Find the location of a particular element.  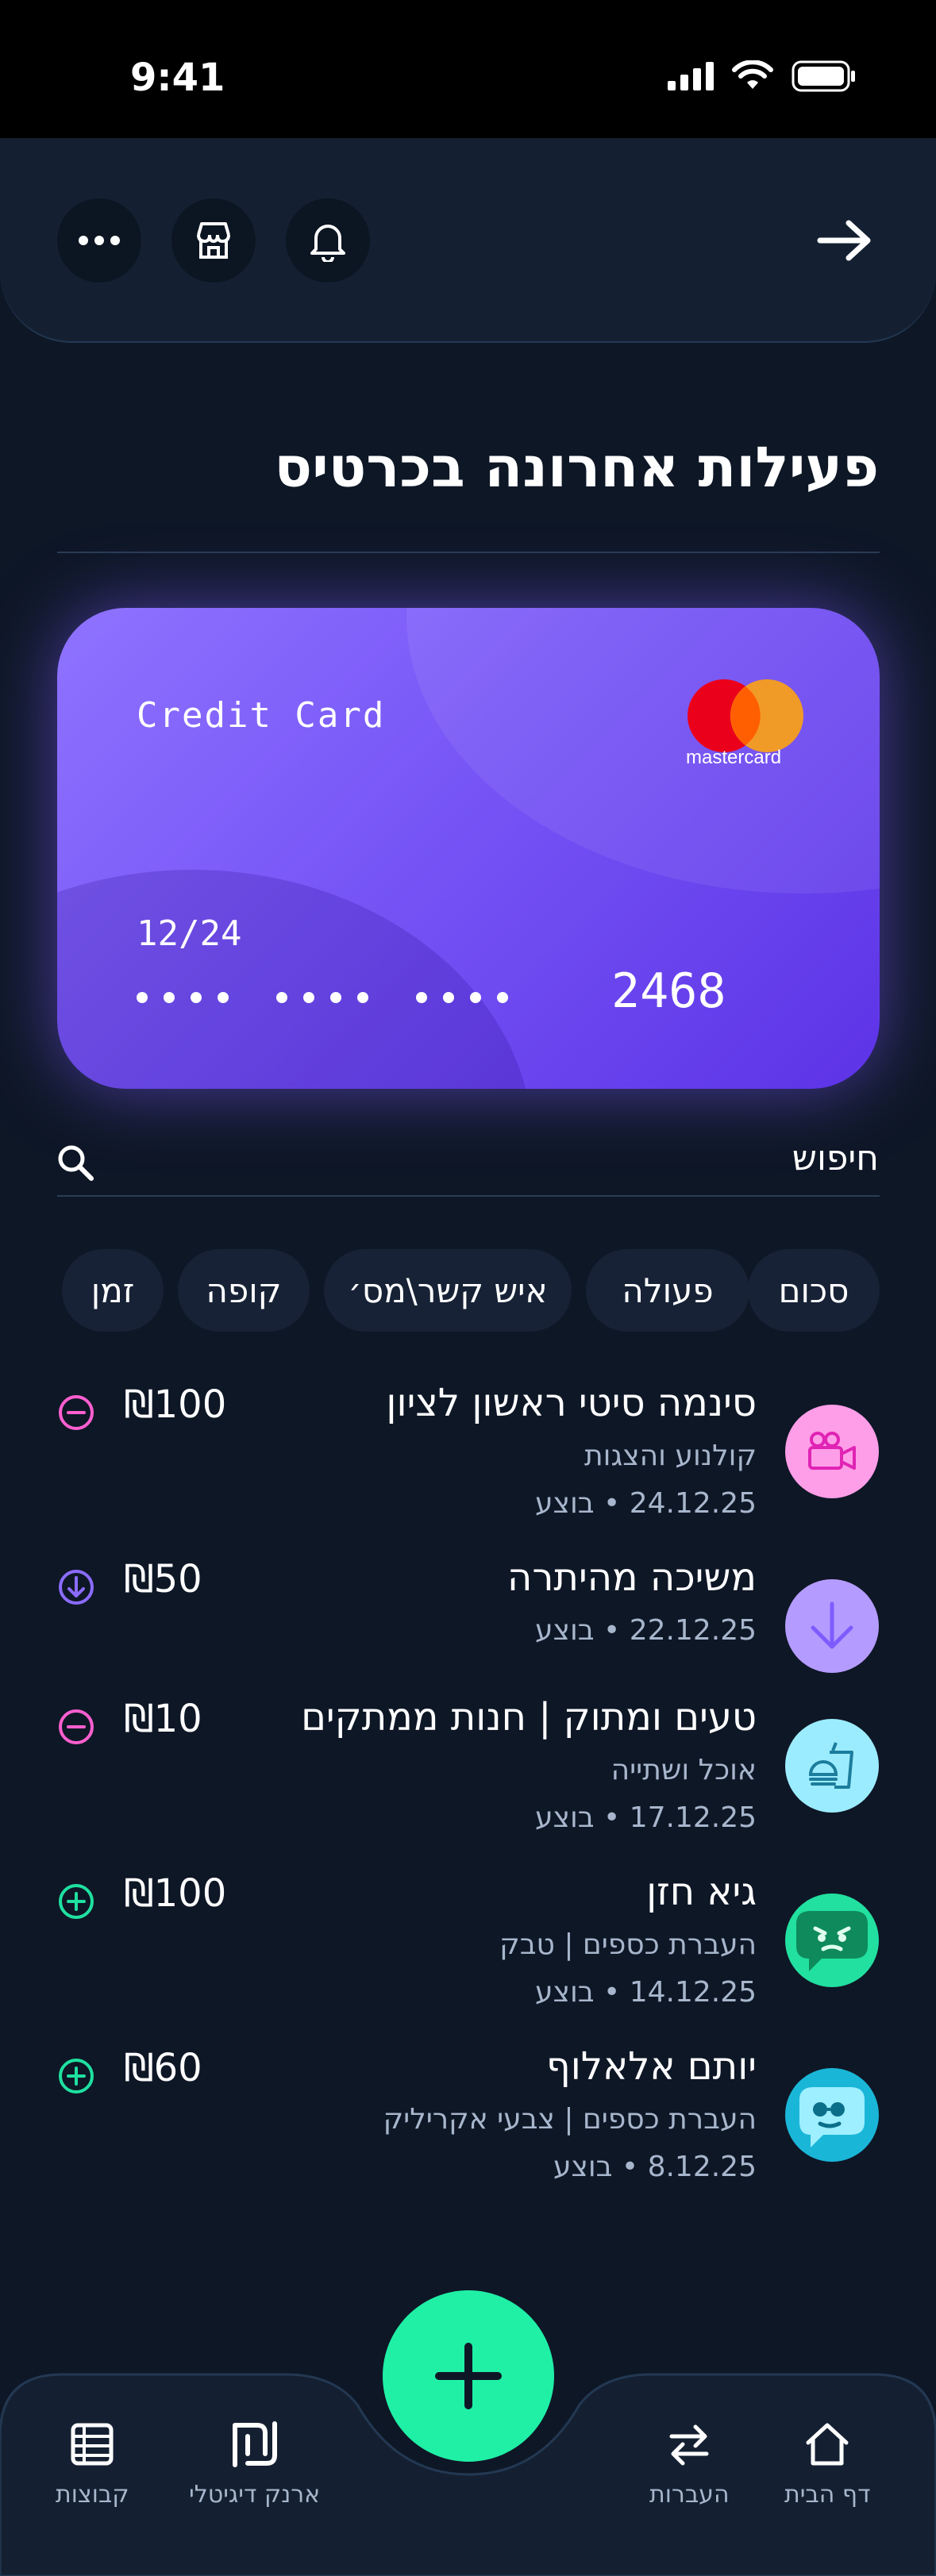

search-icon is located at coordinates (75, 1162).